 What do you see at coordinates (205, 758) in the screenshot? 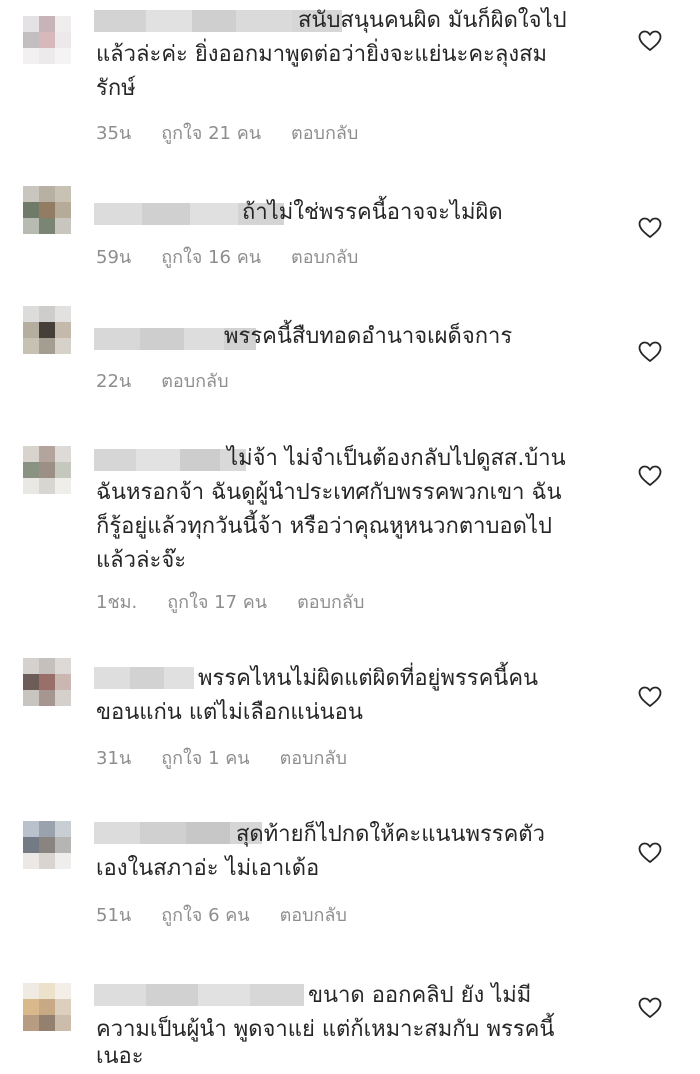
I see `like-count: ถูกใจ 1 คน` at bounding box center [205, 758].